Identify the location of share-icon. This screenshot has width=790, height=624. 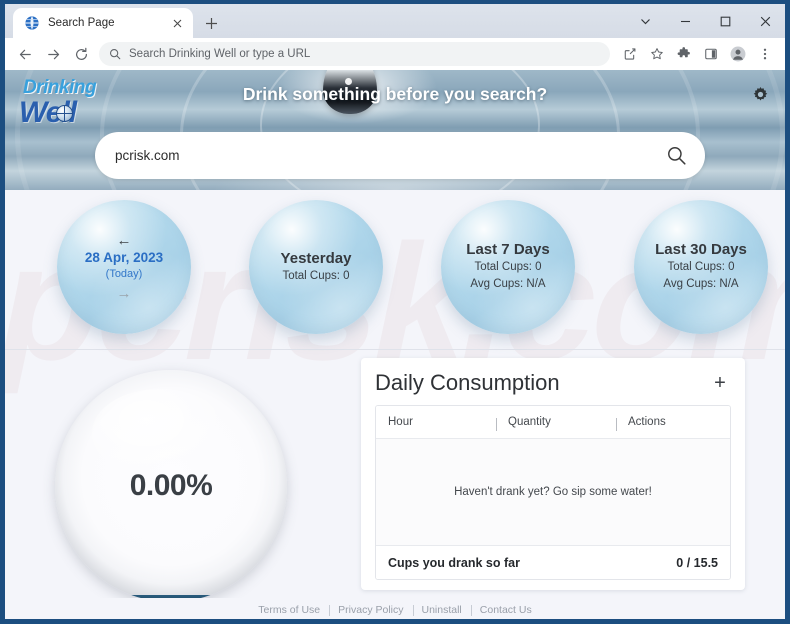
(630, 54).